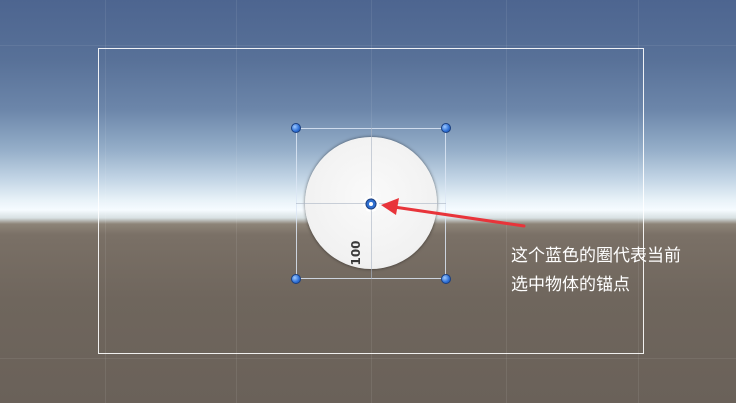 The height and width of the screenshot is (403, 736). What do you see at coordinates (296, 279) in the screenshot?
I see `resize-handle-bottom-left-icon` at bounding box center [296, 279].